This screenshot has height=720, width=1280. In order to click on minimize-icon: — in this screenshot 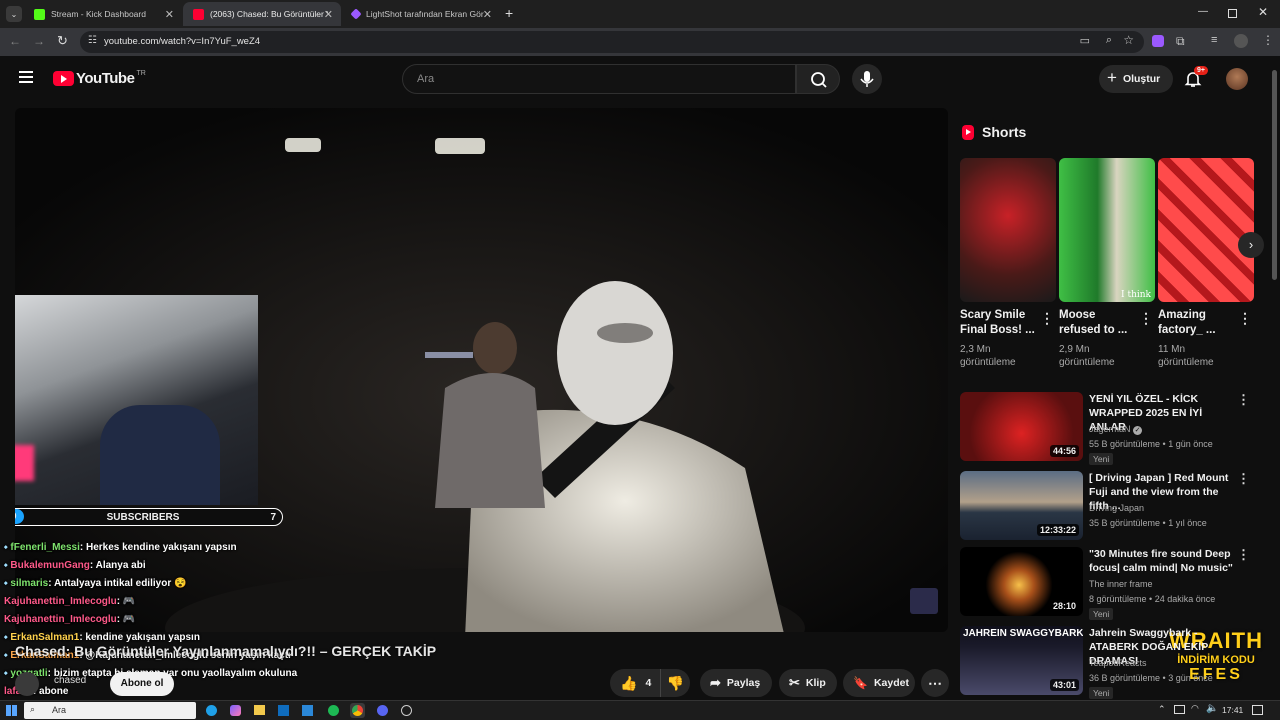, I will do `click(1203, 11)`.